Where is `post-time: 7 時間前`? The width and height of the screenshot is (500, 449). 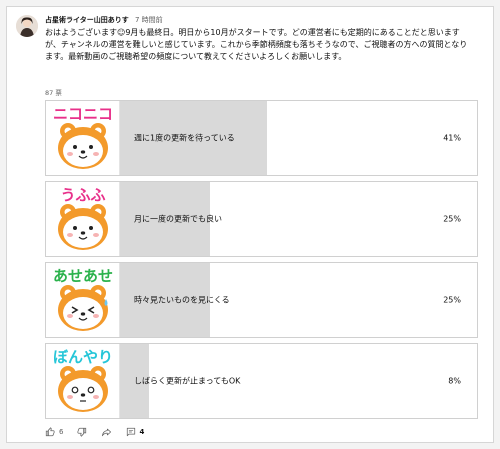 post-time: 7 時間前 is located at coordinates (149, 20).